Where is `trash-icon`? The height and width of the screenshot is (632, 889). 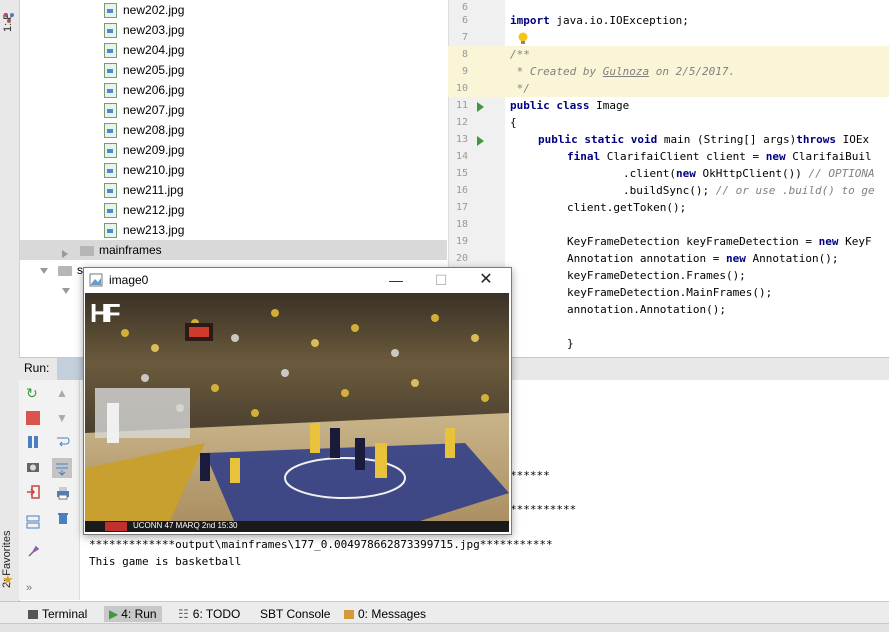 trash-icon is located at coordinates (63, 518).